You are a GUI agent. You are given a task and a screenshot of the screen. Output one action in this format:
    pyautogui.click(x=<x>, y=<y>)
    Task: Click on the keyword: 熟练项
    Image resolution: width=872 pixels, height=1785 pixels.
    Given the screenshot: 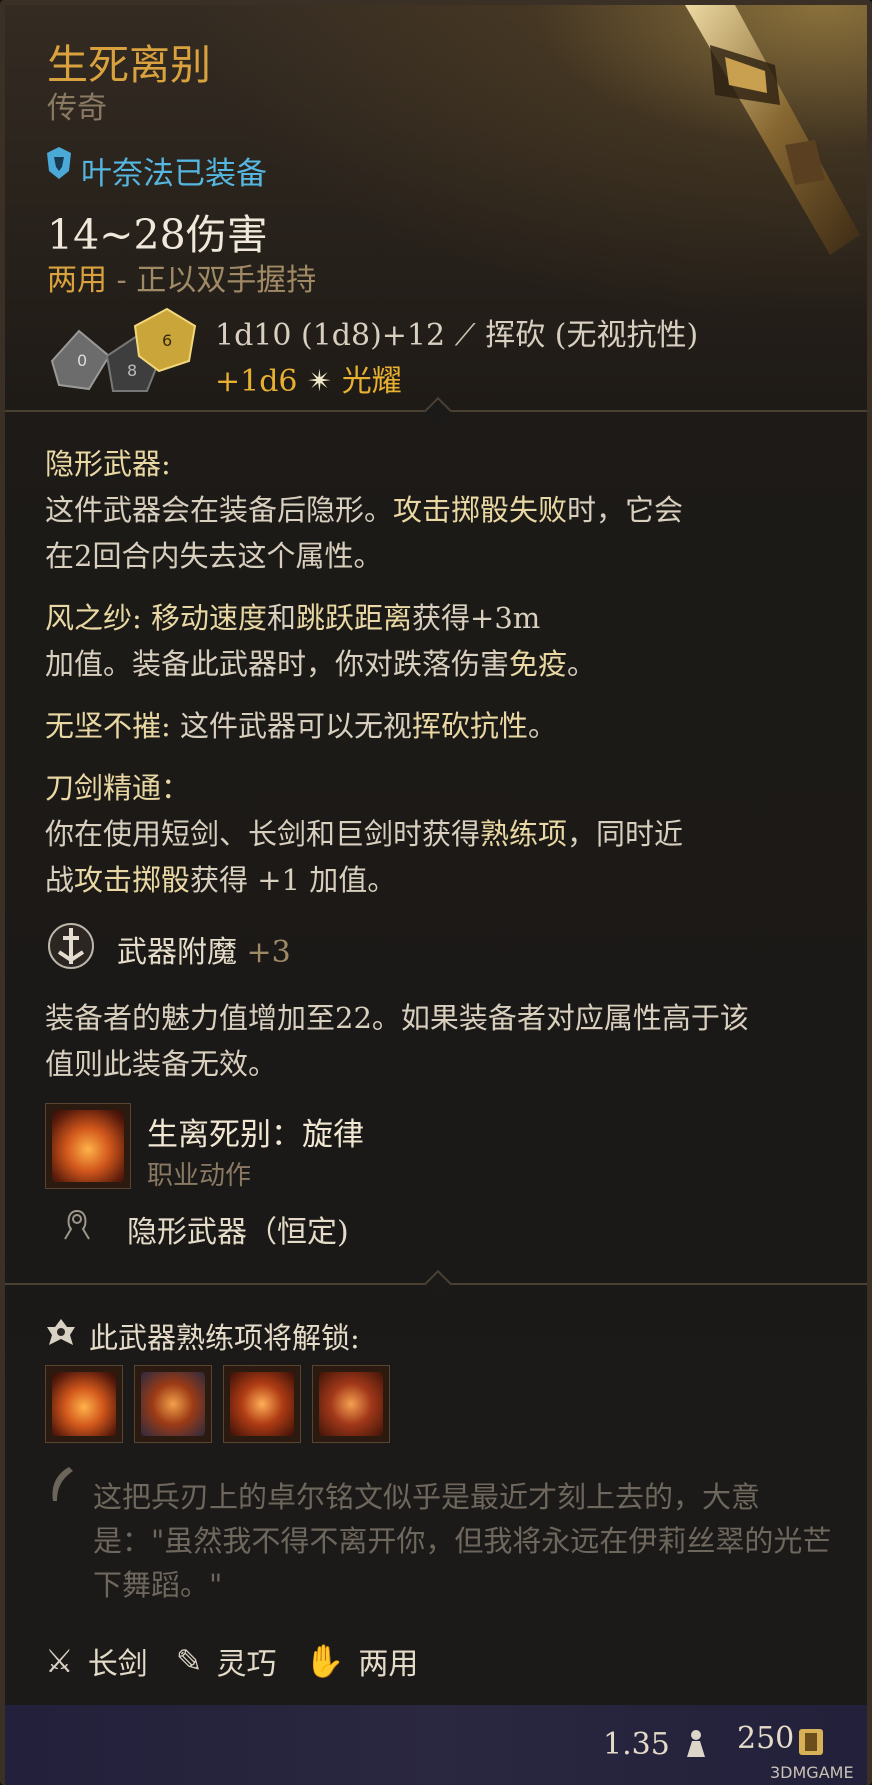 What is the action you would take?
    pyautogui.click(x=523, y=834)
    